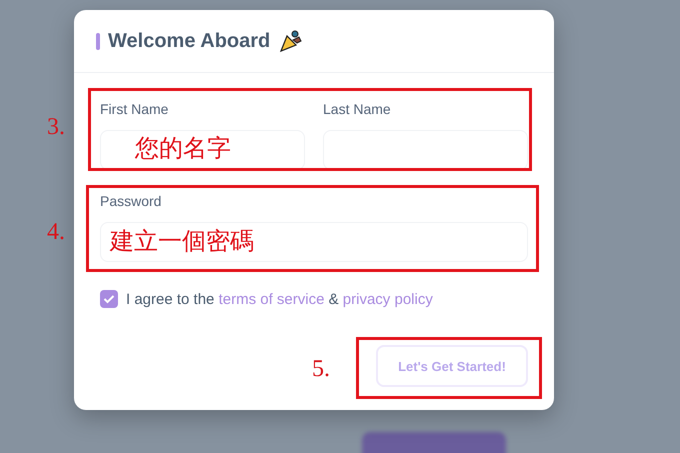 This screenshot has width=680, height=453. I want to click on privacy-link: privacy policy, so click(387, 299).